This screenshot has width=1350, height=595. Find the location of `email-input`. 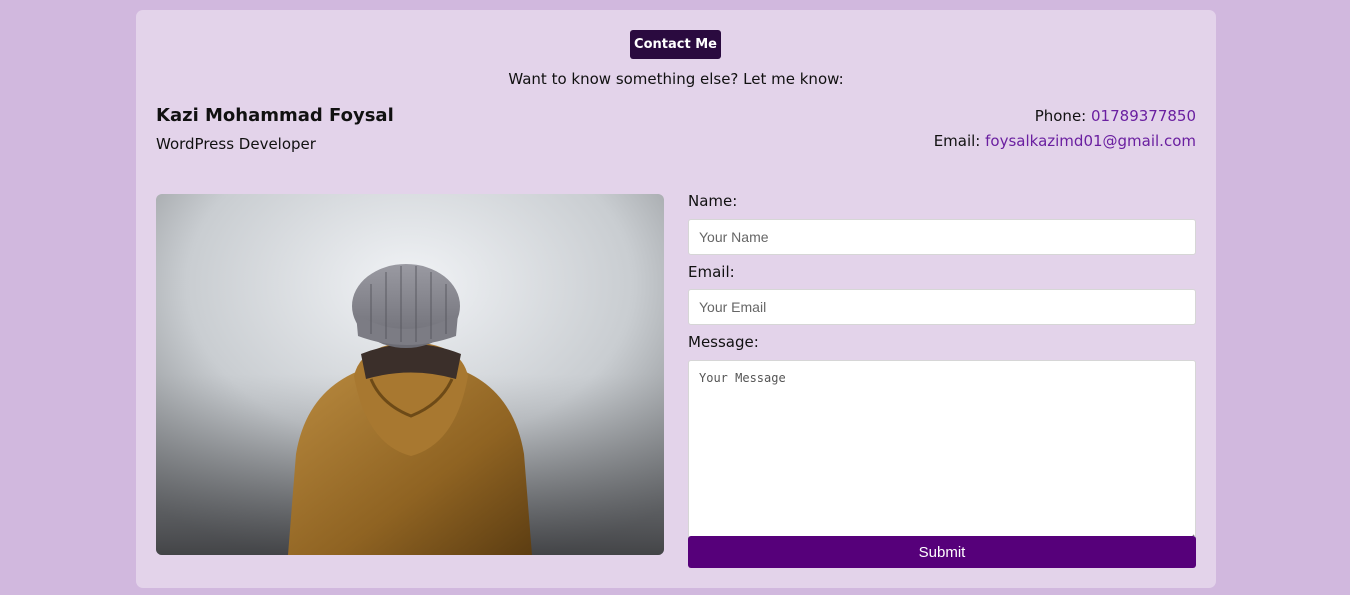

email-input is located at coordinates (942, 307).